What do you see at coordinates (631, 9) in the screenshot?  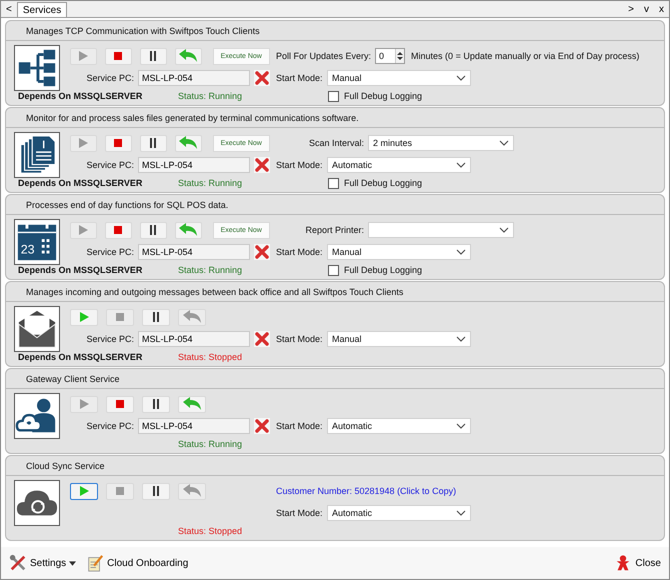 I see `tab-control-button: >` at bounding box center [631, 9].